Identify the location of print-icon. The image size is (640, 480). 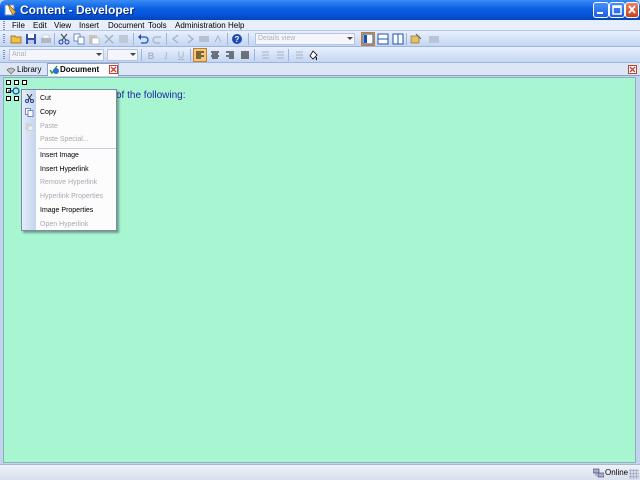
(46, 39).